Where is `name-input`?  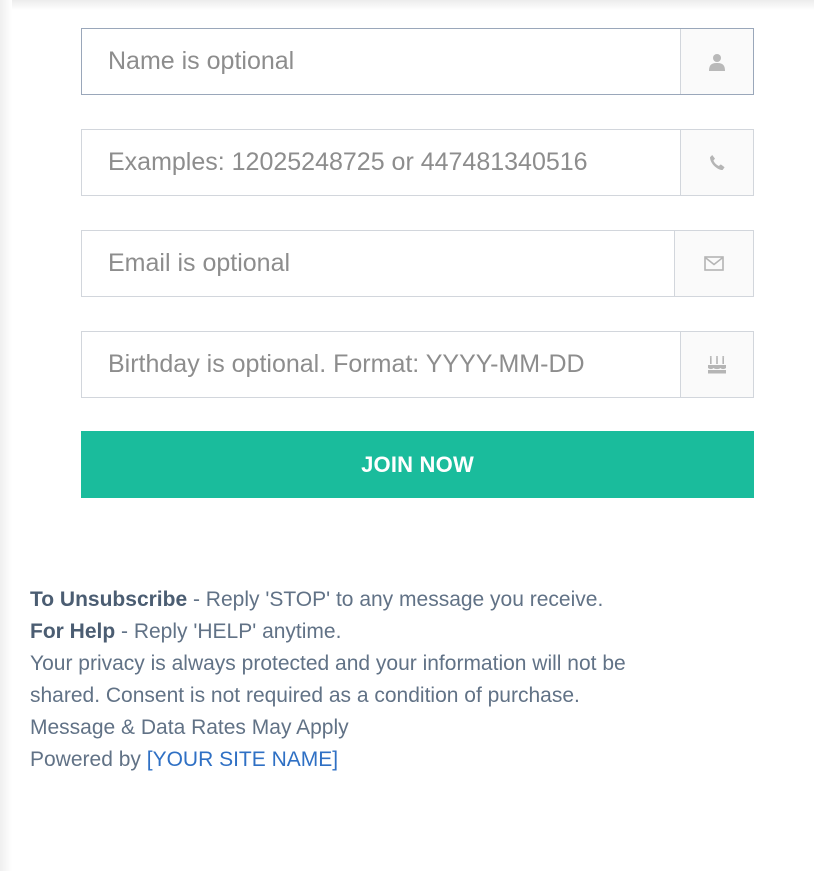
name-input is located at coordinates (381, 61).